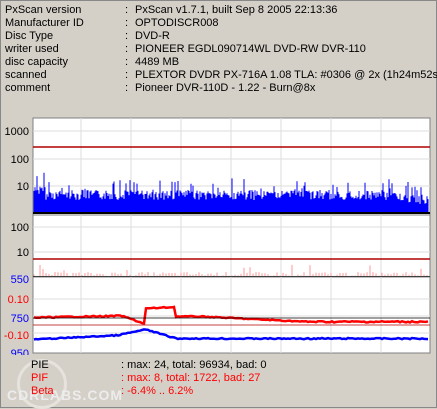  I want to click on beta-tick-550: 550, so click(20, 280).